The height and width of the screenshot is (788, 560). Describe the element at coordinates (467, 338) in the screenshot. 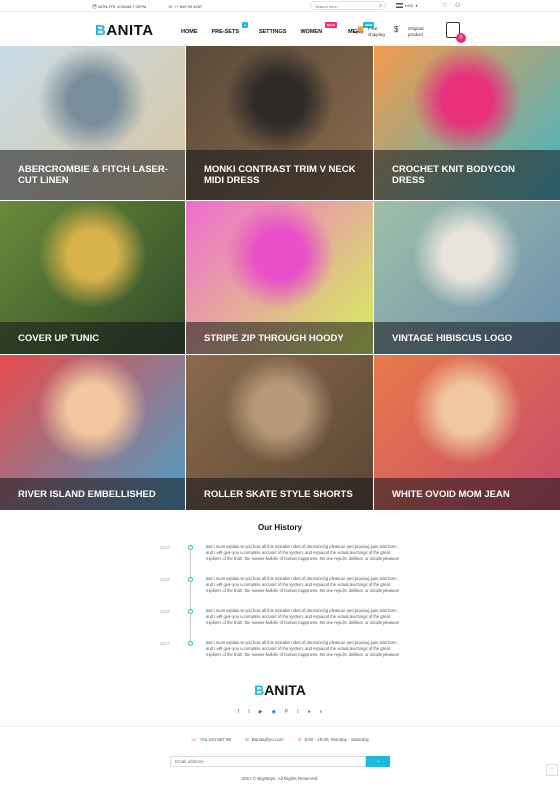

I see `product-title: VINTAGE HIBISCUS LOGO` at that location.